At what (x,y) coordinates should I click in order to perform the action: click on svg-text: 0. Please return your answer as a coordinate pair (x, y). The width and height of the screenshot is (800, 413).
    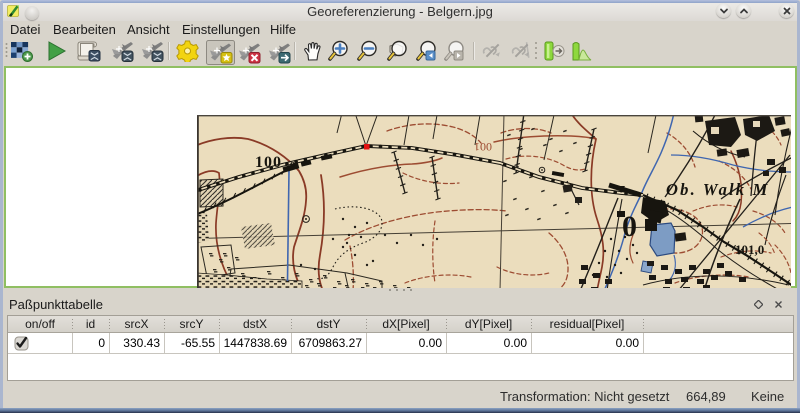
    Looking at the image, I should click on (629, 226).